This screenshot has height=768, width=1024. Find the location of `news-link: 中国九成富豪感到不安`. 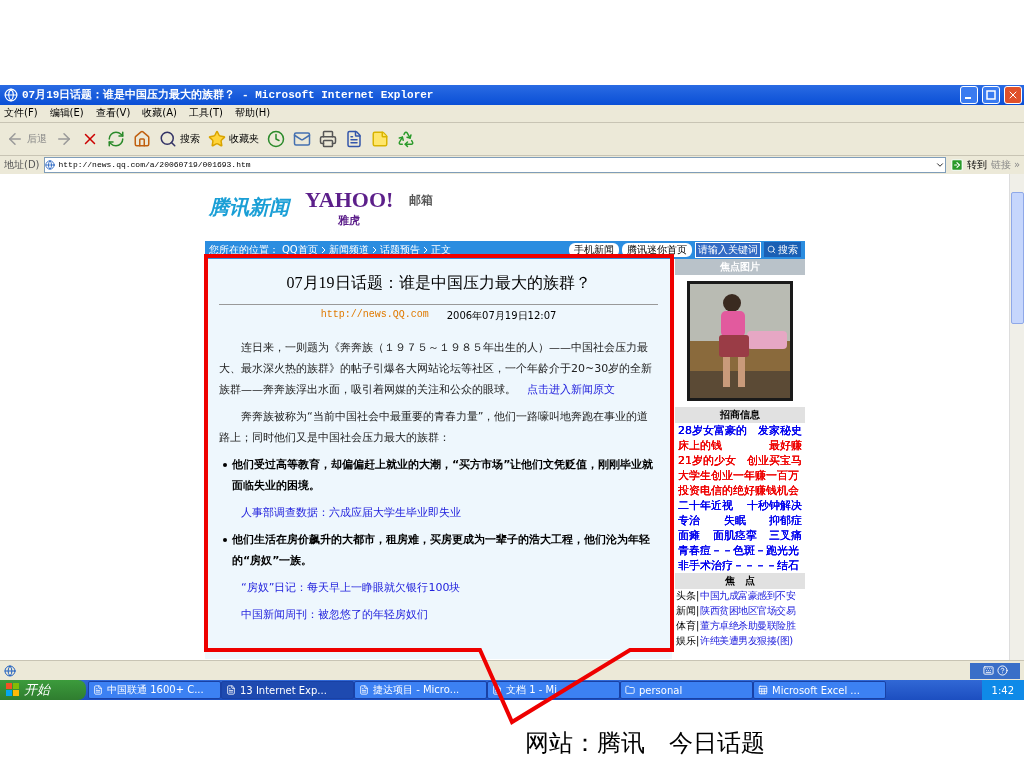

news-link: 中国九成富豪感到不安 is located at coordinates (748, 596).